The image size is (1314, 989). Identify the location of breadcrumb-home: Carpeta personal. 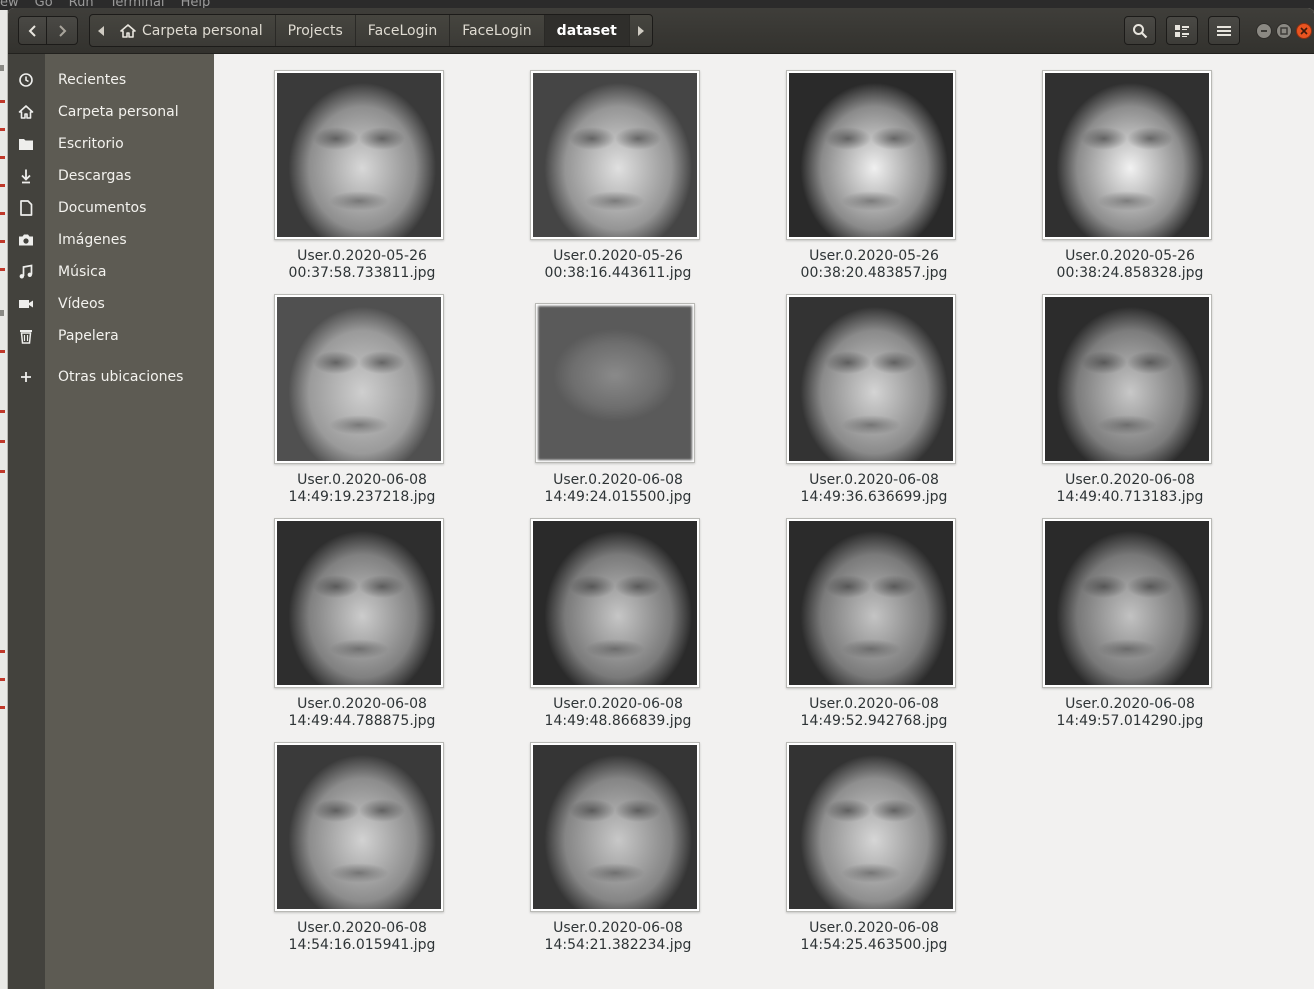
(194, 30).